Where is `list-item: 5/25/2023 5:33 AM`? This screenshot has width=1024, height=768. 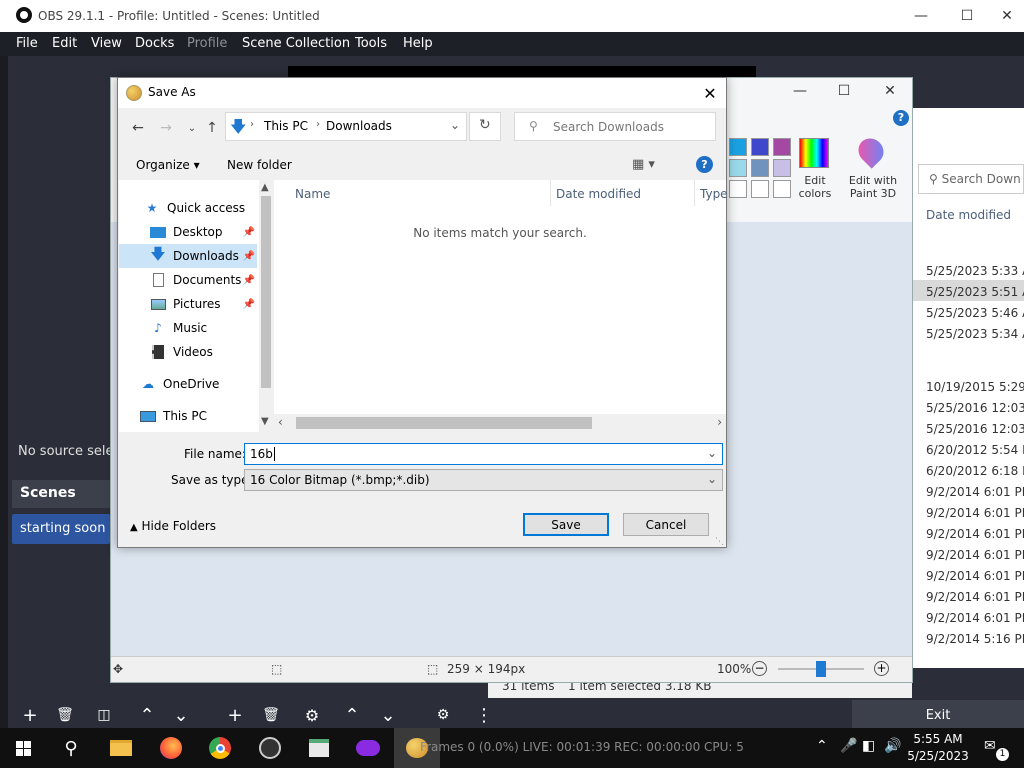 list-item: 5/25/2023 5:33 AM is located at coordinates (975, 271).